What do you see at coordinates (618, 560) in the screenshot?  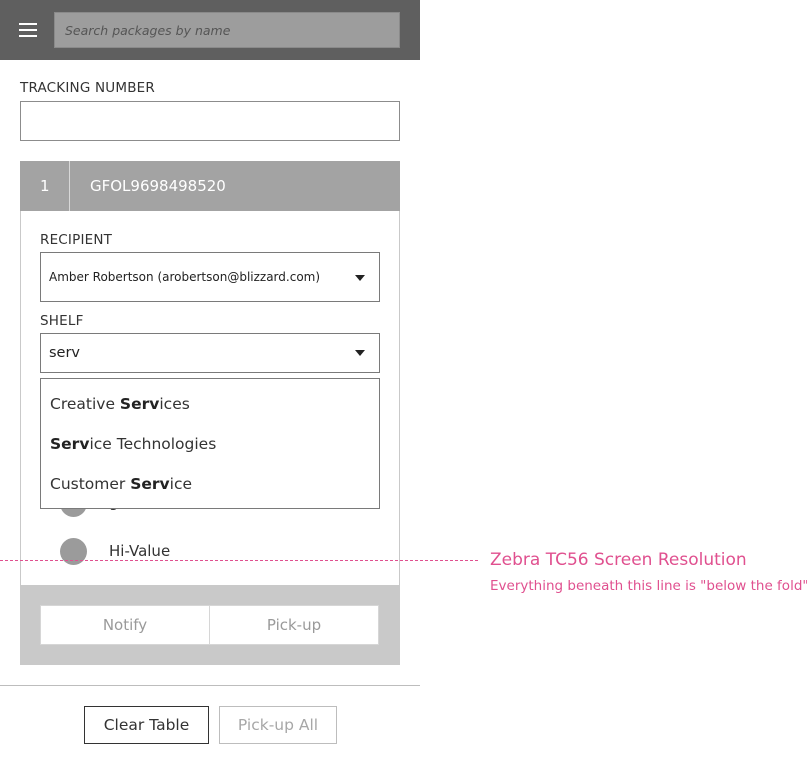 I see `fold-annotation-title: Zebra TC56 Screen Resolution` at bounding box center [618, 560].